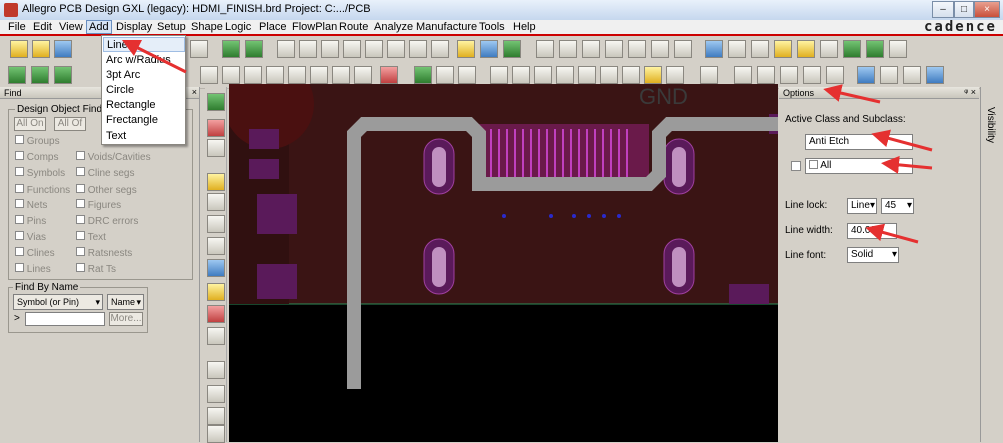 The image size is (1003, 443). What do you see at coordinates (123, 75) in the screenshot?
I see `add-menu-3pt-arc: 3pt Arc` at bounding box center [123, 75].